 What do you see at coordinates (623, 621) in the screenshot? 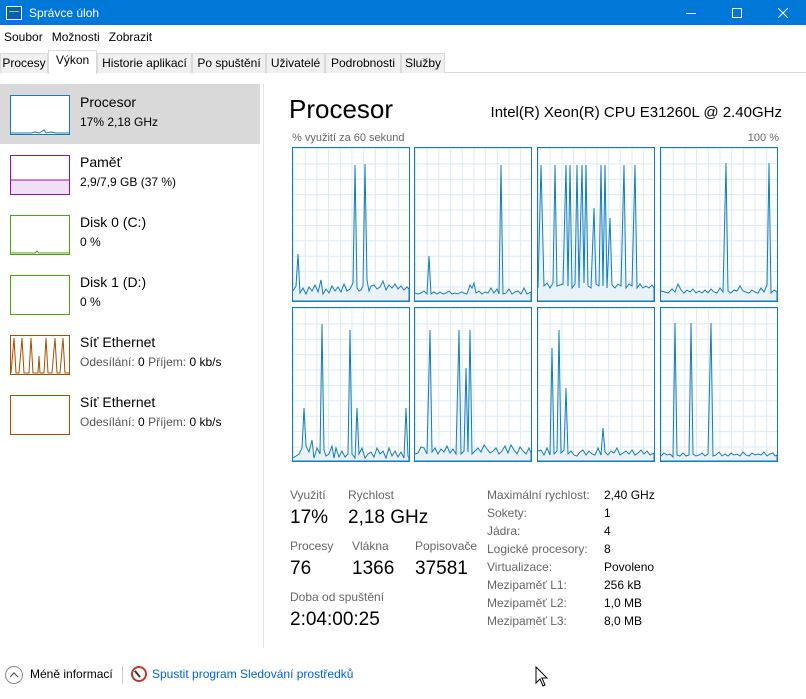
I see `spec-value: 8,0 MB` at bounding box center [623, 621].